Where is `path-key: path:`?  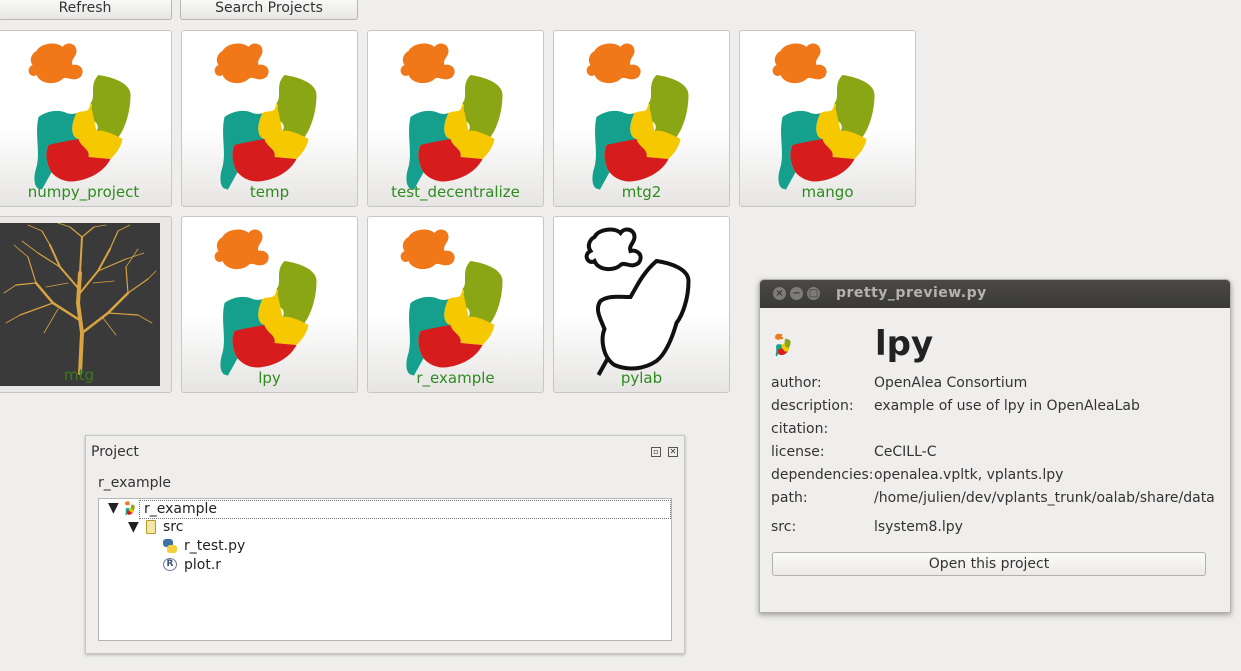 path-key: path: is located at coordinates (789, 498).